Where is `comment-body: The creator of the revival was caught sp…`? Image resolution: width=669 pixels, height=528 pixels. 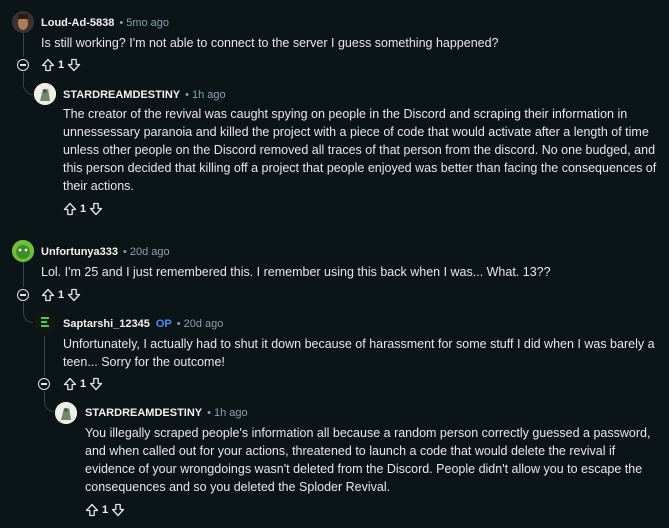
comment-body: The creator of the revival was caught sp… is located at coordinates (360, 150).